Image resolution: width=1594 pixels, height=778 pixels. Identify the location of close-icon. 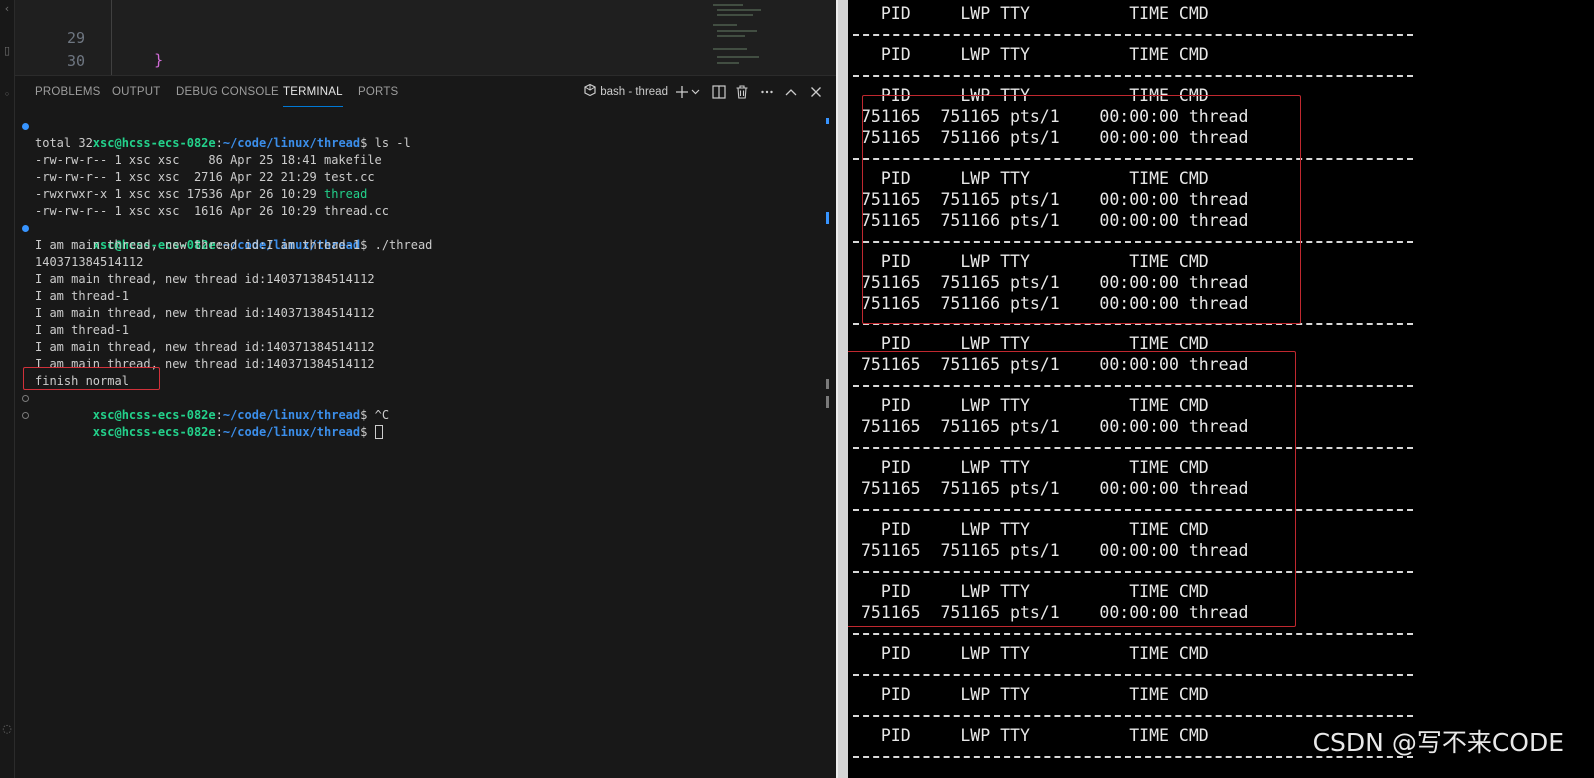
(816, 92).